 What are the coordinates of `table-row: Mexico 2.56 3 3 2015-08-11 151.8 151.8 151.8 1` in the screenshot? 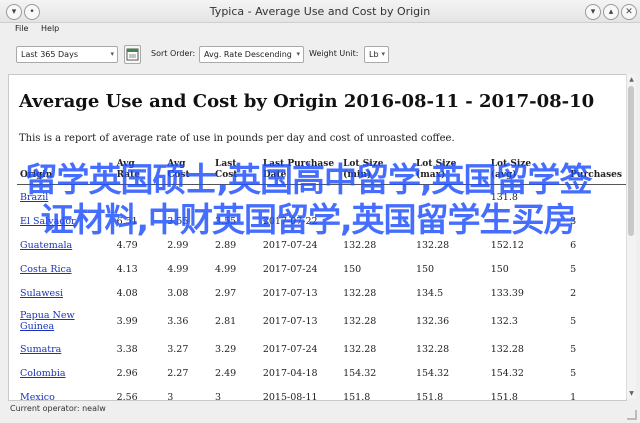 It's located at (321, 393).